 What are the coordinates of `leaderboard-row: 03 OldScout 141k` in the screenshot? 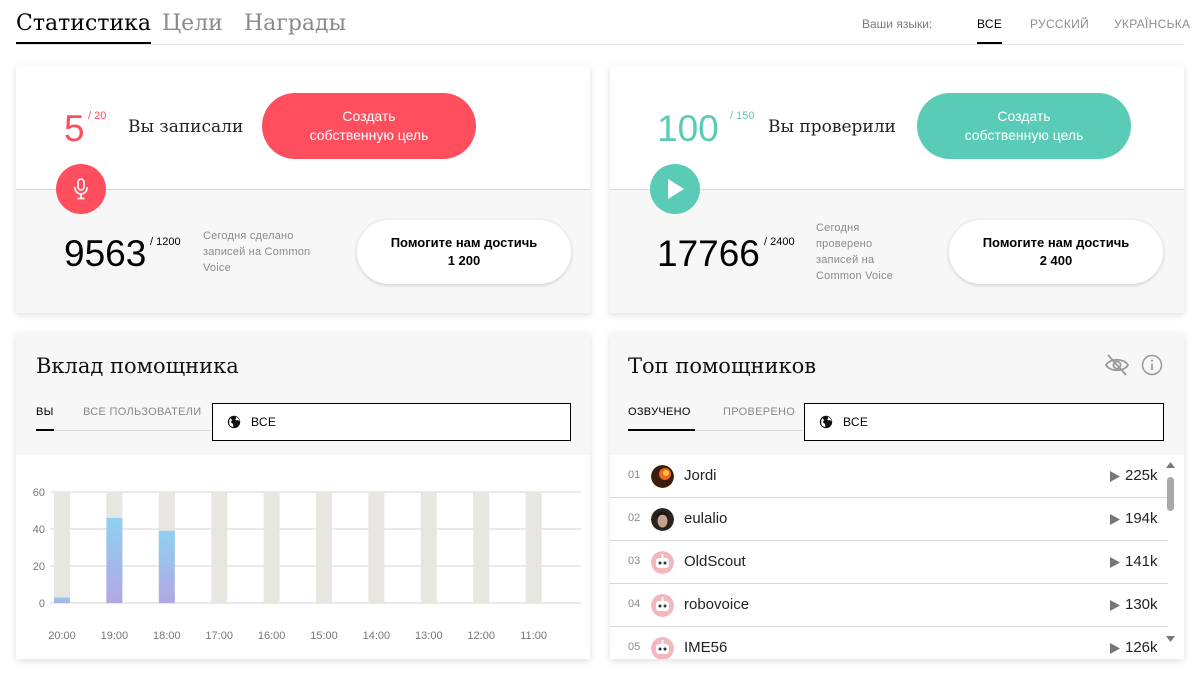 It's located at (889, 562).